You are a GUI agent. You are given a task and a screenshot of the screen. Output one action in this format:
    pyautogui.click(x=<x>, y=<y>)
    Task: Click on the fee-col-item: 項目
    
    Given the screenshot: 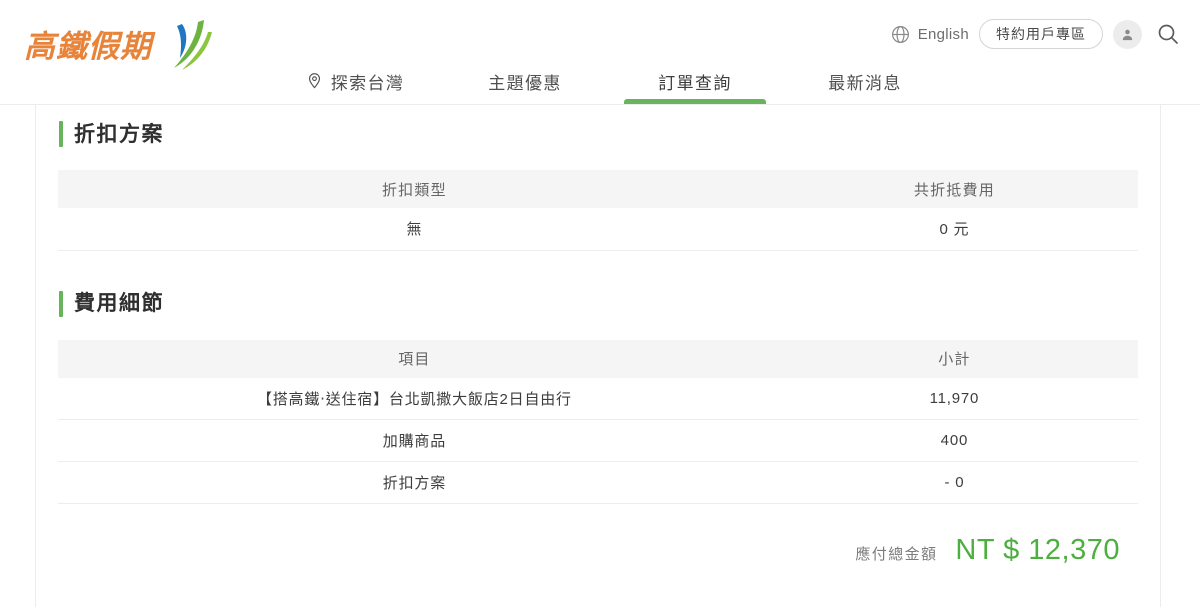 What is the action you would take?
    pyautogui.click(x=414, y=358)
    